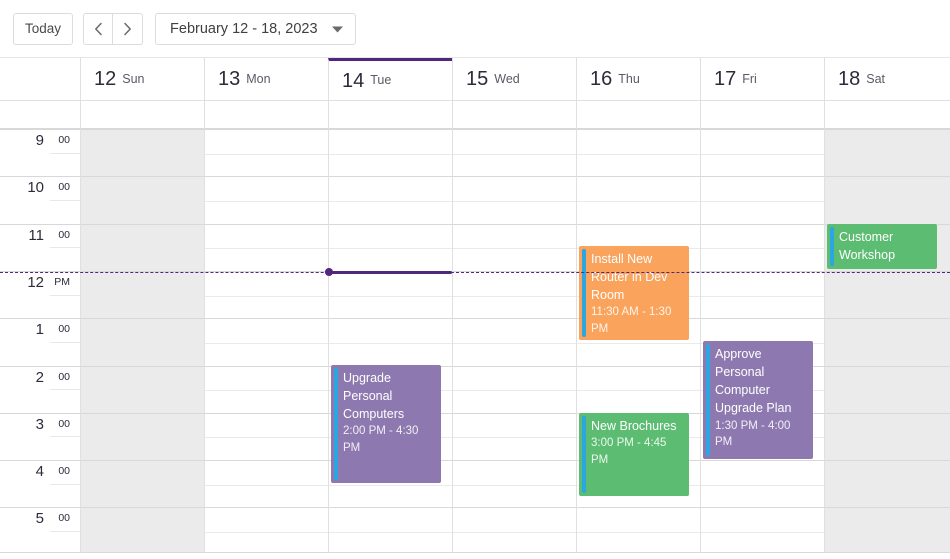 Image resolution: width=950 pixels, height=559 pixels. Describe the element at coordinates (40, 224) in the screenshot. I see `hour-divider` at that location.